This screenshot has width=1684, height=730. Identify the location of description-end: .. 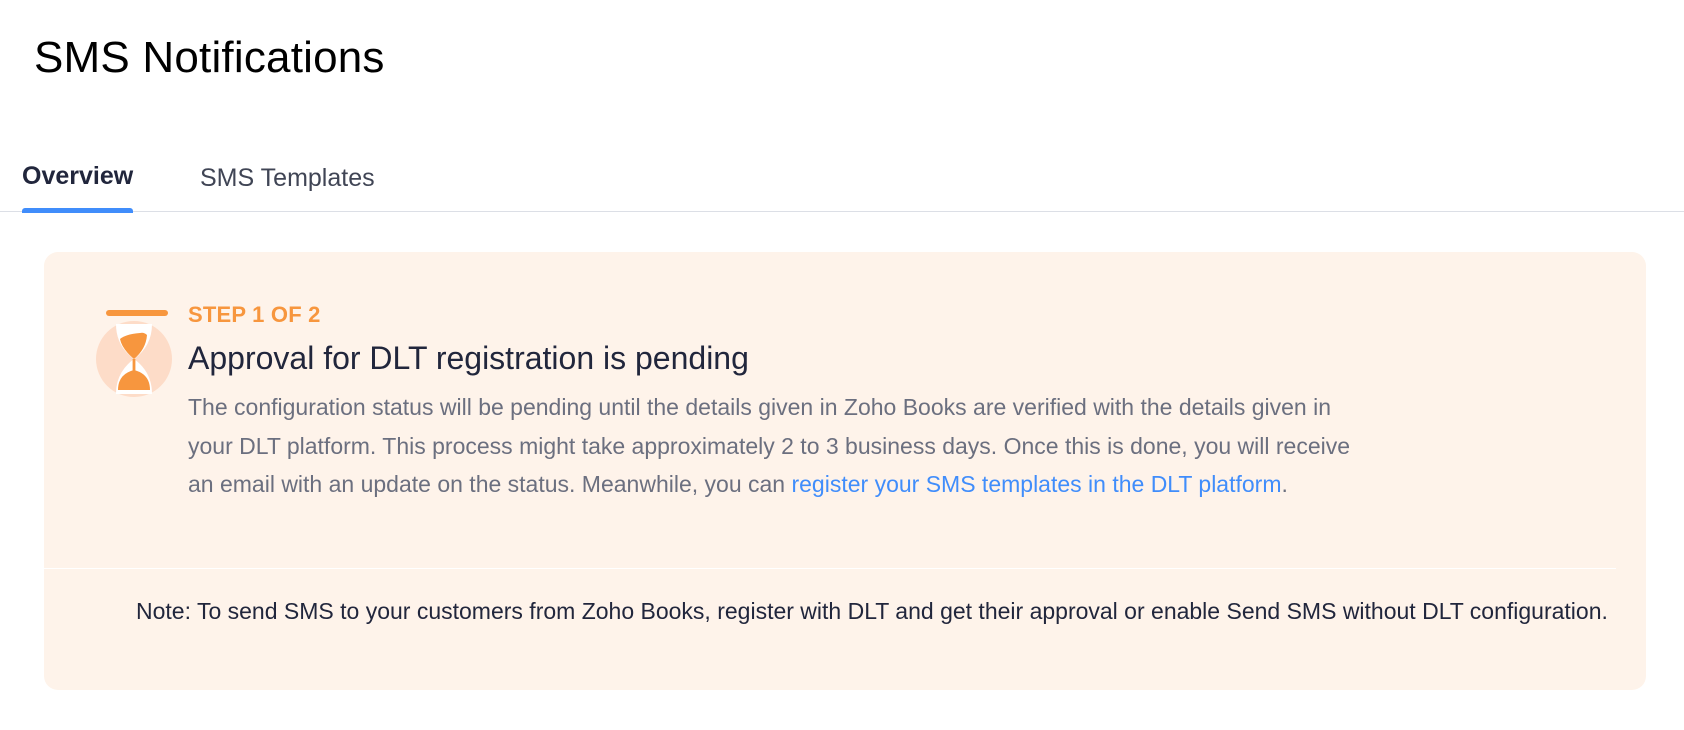
(1284, 484).